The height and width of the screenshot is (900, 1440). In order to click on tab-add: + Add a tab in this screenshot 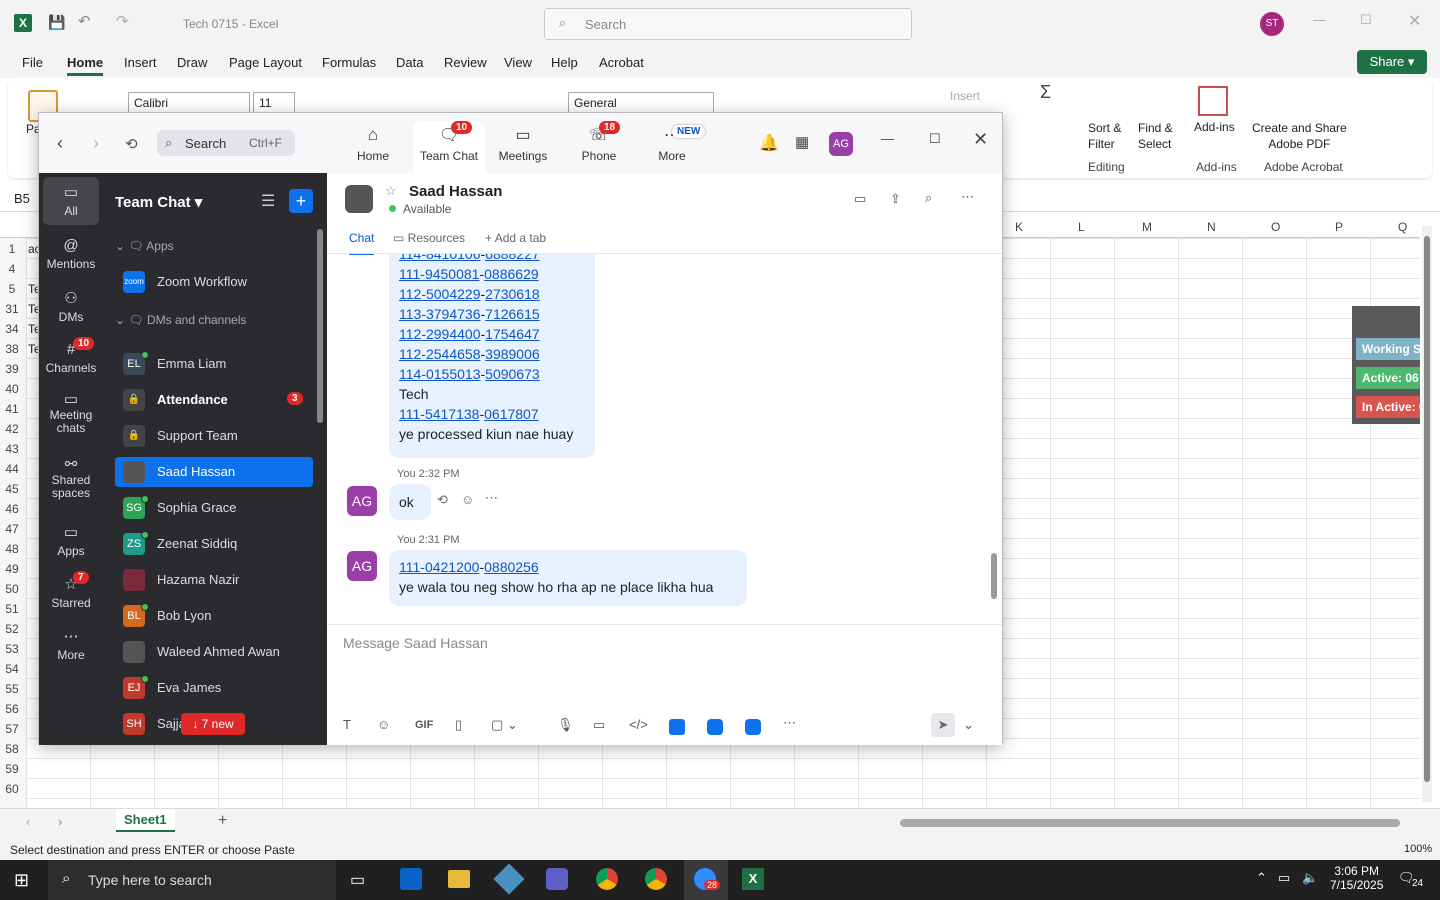, I will do `click(515, 238)`.